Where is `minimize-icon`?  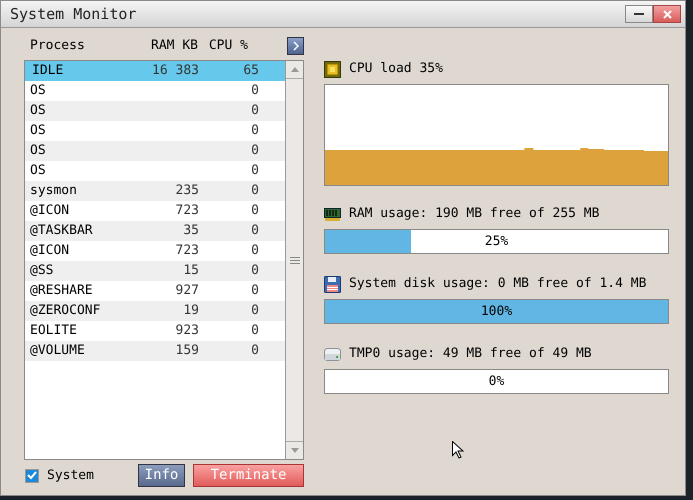 minimize-icon is located at coordinates (639, 14).